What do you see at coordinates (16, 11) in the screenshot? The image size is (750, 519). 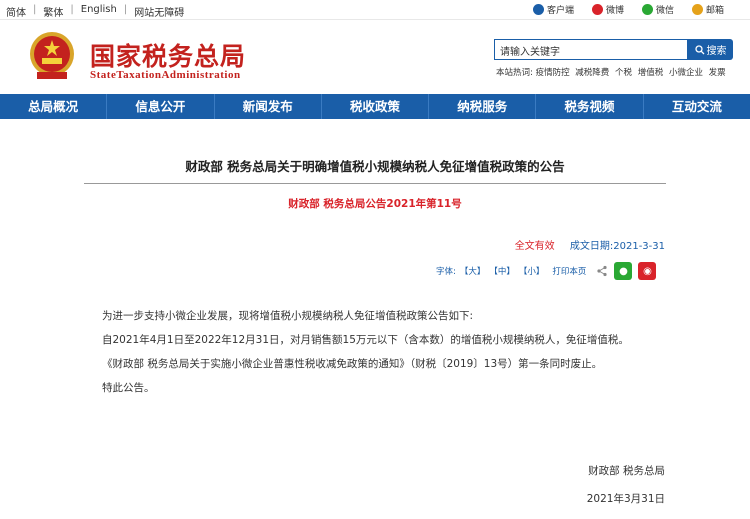 I see `lang-simplified: 简体` at bounding box center [16, 11].